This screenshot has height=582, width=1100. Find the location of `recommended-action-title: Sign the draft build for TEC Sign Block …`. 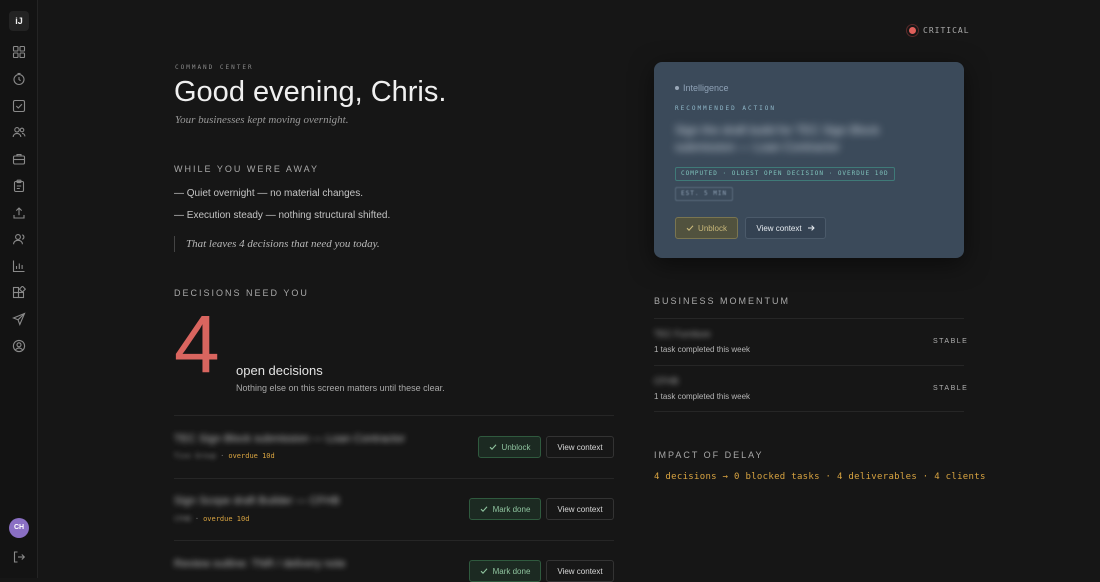

recommended-action-title: Sign the draft build for TEC Sign Block … is located at coordinates (777, 138).